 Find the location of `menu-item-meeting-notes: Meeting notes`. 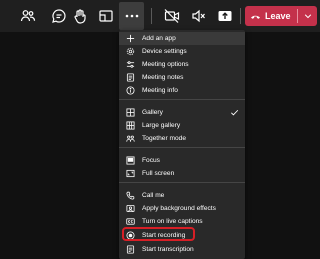

menu-item-meeting-notes: Meeting notes is located at coordinates (182, 77).